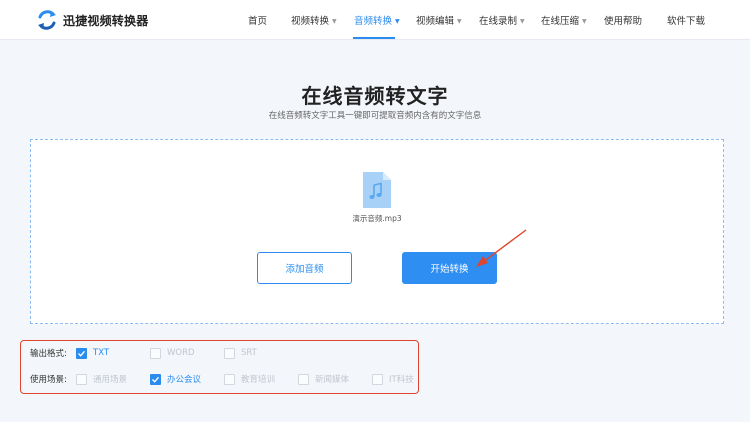 The width and height of the screenshot is (750, 422). Describe the element at coordinates (47, 20) in the screenshot. I see `brand-logo-icon` at that location.